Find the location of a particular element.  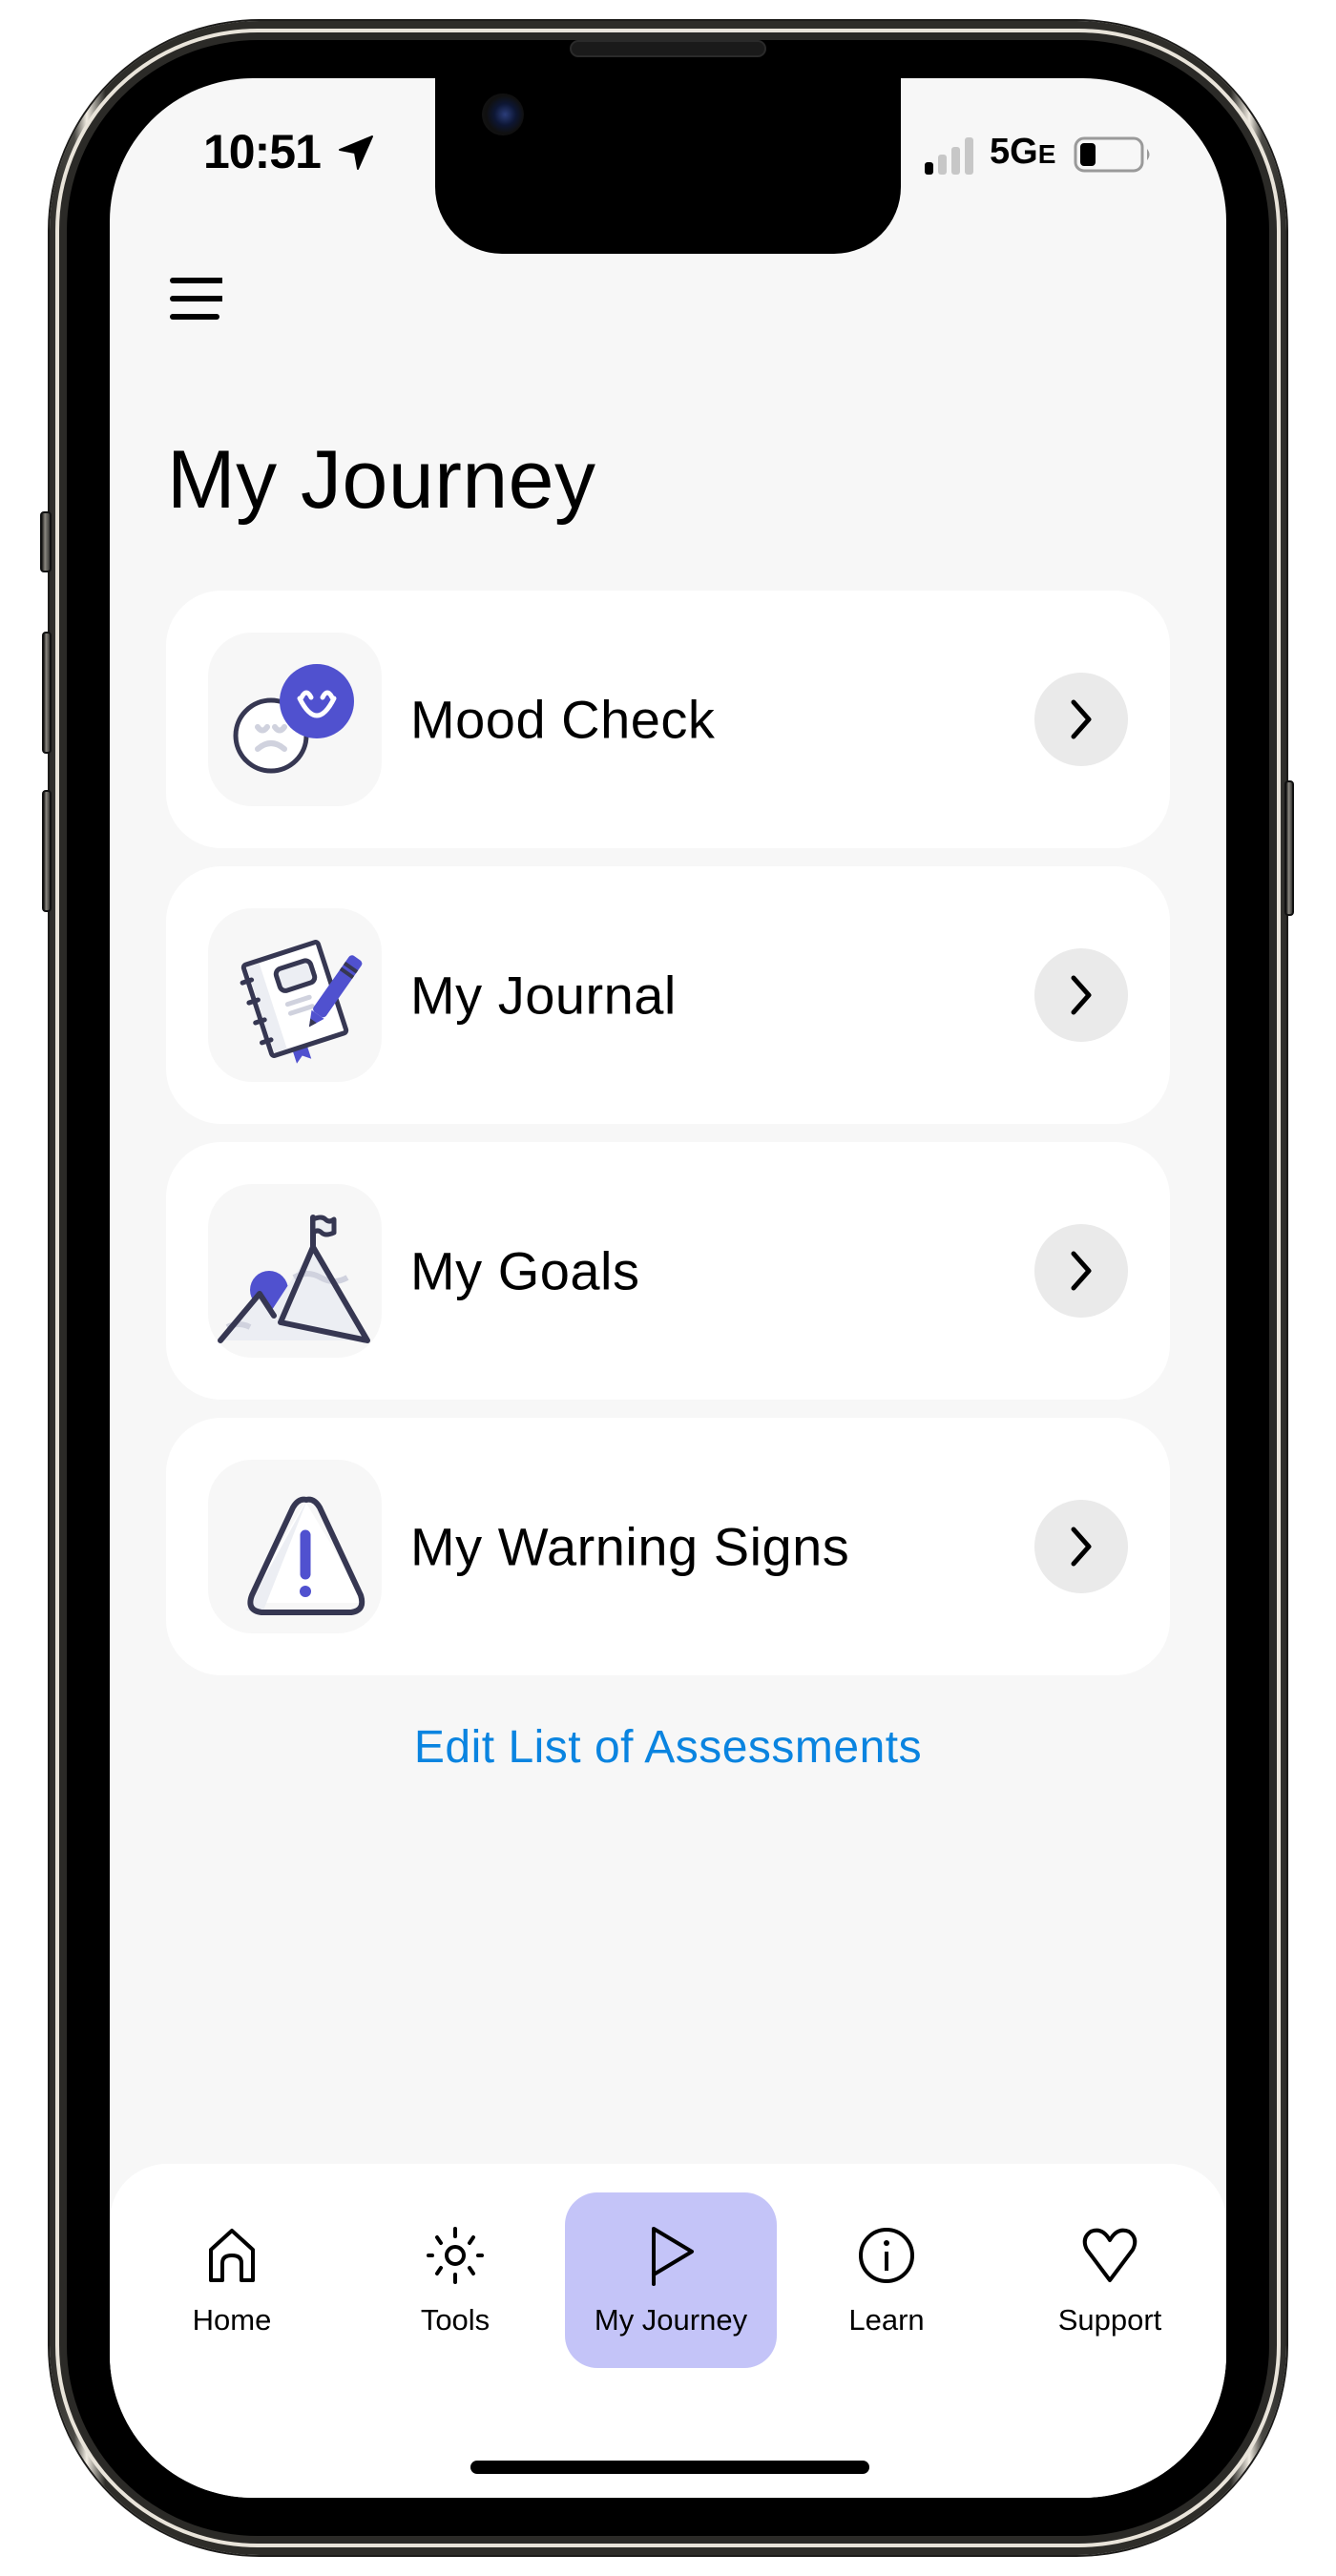

tab-label: Learn is located at coordinates (886, 2320).